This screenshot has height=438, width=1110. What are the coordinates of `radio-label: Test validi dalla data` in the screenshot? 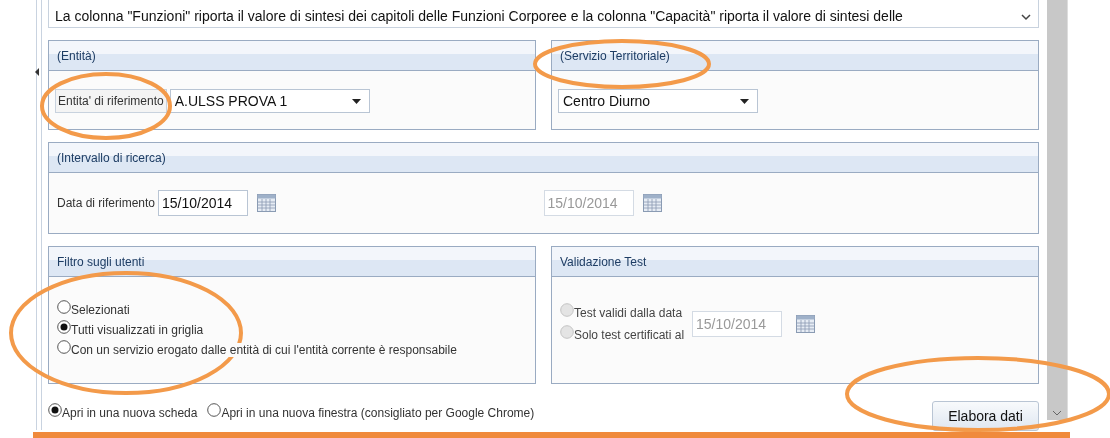 It's located at (628, 313).